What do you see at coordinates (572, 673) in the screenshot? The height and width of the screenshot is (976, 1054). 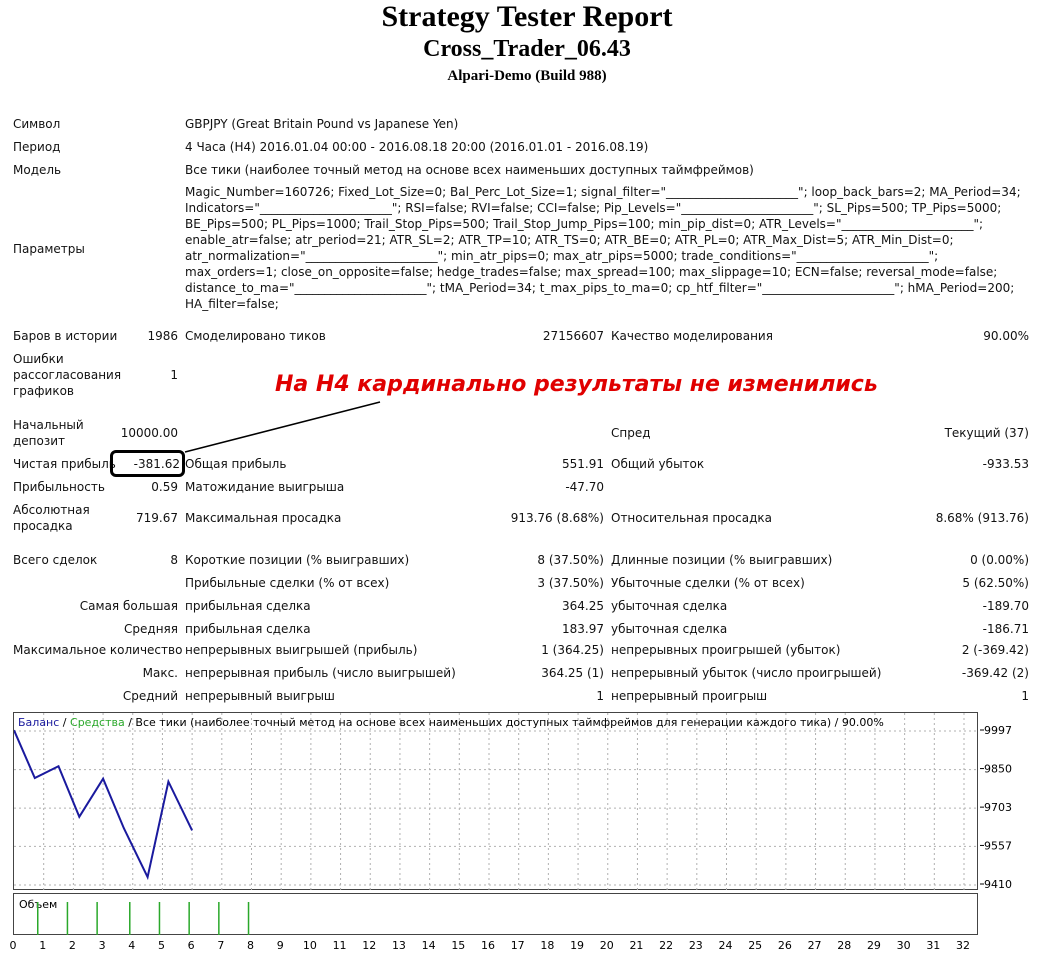 I see `consec-profit-value: 364.25 (1)` at bounding box center [572, 673].